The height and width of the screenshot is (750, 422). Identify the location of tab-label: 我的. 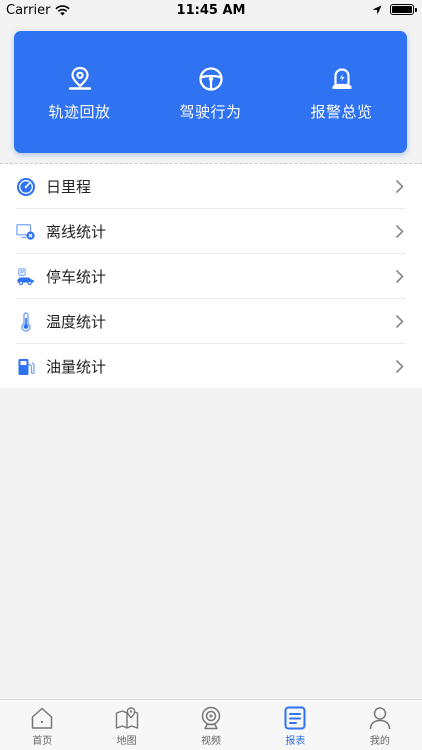
(379, 741).